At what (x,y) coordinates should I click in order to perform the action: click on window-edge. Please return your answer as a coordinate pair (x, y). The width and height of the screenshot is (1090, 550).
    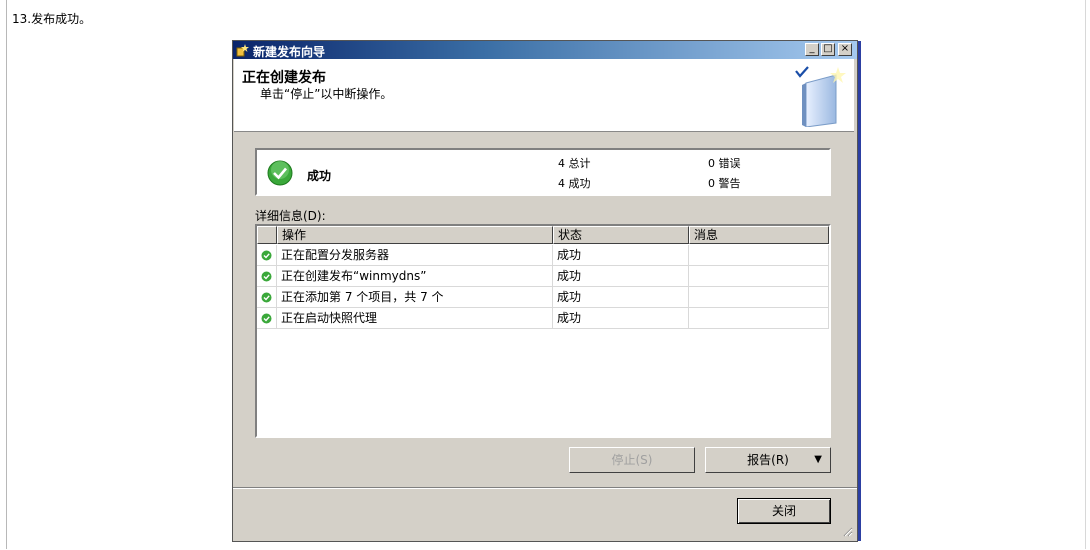
    Looking at the image, I should click on (859, 291).